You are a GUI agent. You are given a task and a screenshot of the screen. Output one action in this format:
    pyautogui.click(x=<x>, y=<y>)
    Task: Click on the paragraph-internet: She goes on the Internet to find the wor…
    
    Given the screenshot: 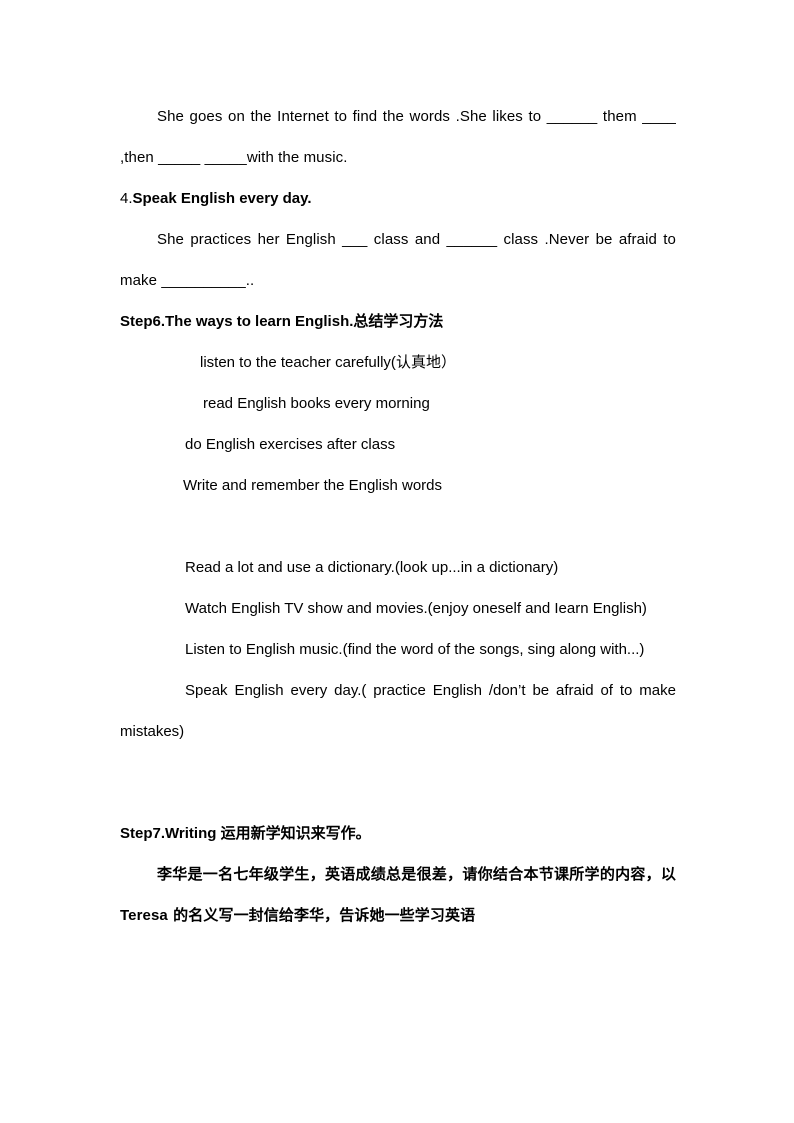 What is the action you would take?
    pyautogui.click(x=398, y=137)
    